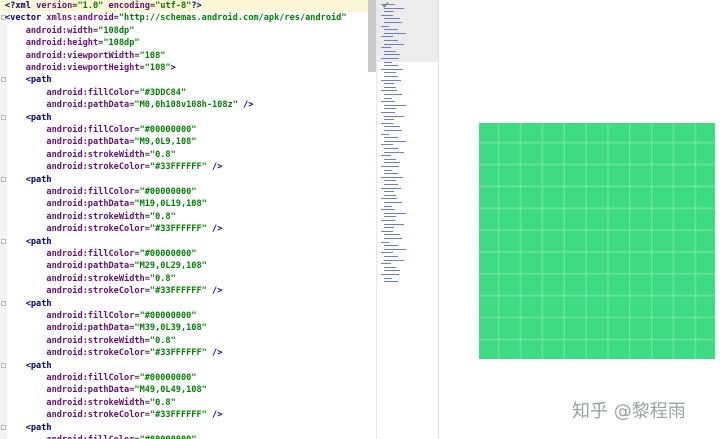 Image resolution: width=720 pixels, height=439 pixels. Describe the element at coordinates (629, 411) in the screenshot. I see `watermark-text: 知乎 @黎程雨` at that location.